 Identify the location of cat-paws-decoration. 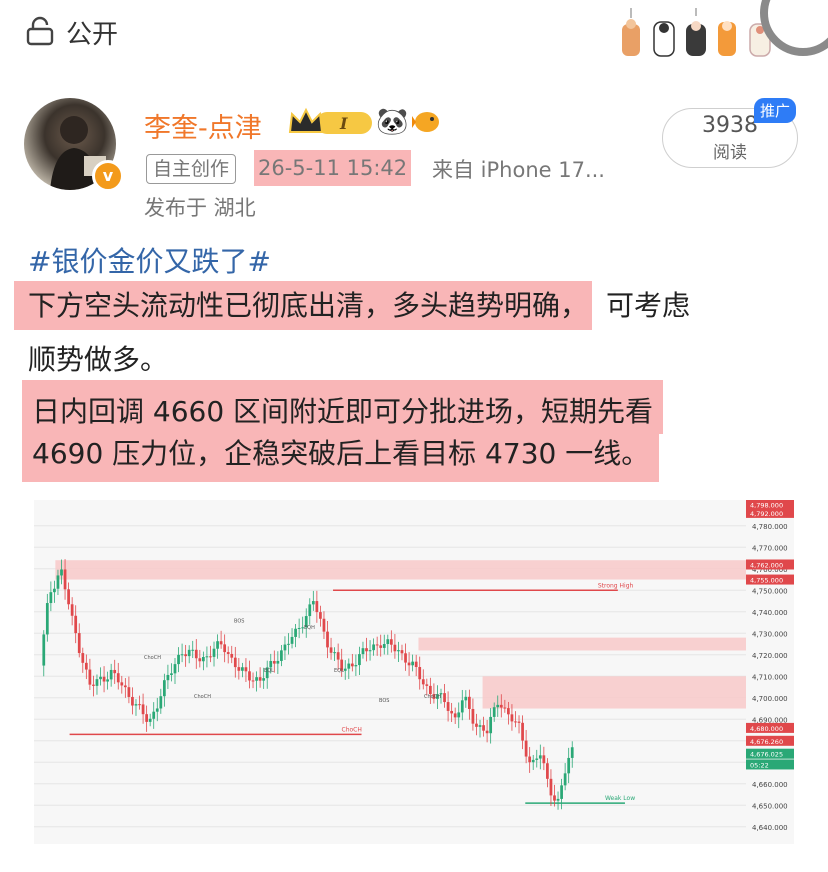
(696, 32).